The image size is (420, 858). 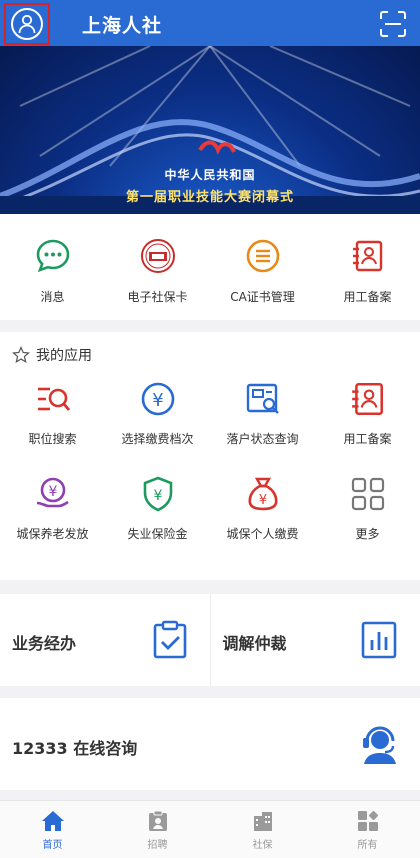 I want to click on building-icon, so click(x=262, y=821).